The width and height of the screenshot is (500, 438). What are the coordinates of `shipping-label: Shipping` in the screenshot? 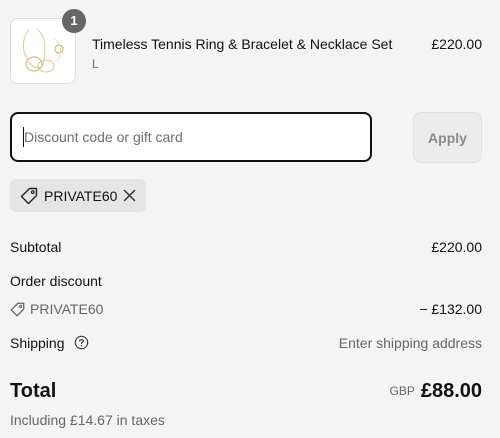 It's located at (37, 343).